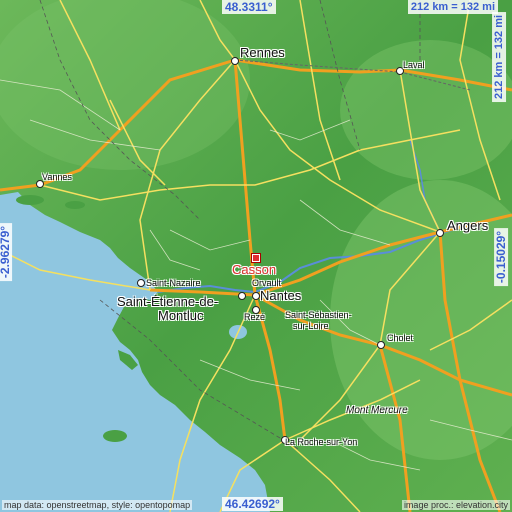  What do you see at coordinates (242, 296) in the screenshot?
I see `saint-etienne-marker` at bounding box center [242, 296].